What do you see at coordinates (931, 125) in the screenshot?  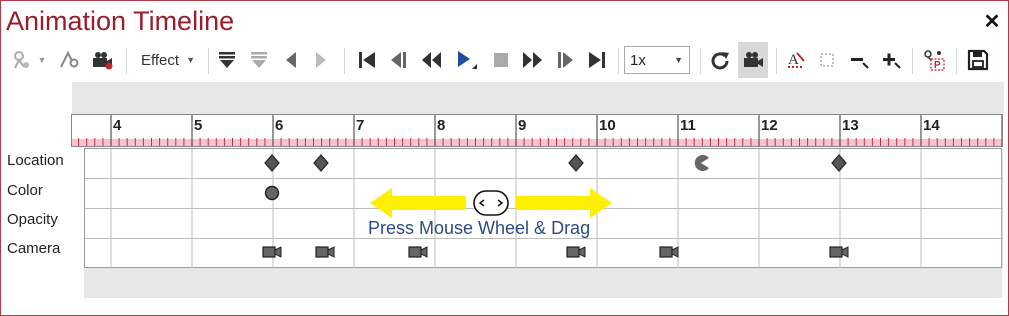 I see `ruler-label: 14` at bounding box center [931, 125].